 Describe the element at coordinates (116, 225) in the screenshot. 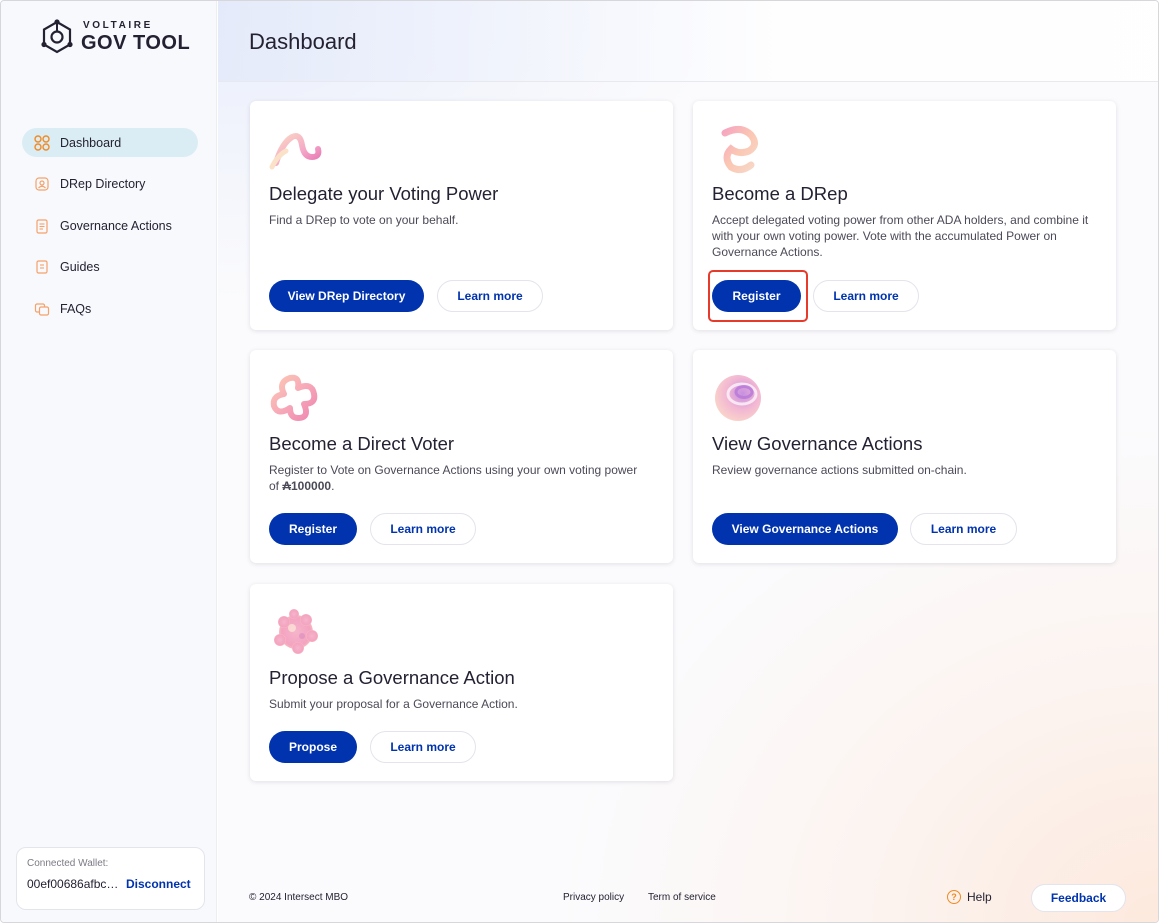

I see `sidebar-item-label: Governance Actions` at that location.